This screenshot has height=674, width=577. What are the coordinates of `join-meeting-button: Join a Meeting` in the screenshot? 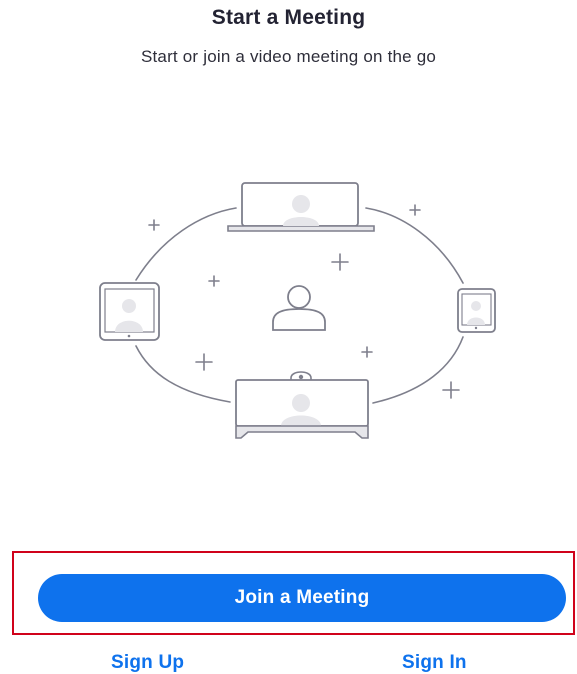 It's located at (302, 598).